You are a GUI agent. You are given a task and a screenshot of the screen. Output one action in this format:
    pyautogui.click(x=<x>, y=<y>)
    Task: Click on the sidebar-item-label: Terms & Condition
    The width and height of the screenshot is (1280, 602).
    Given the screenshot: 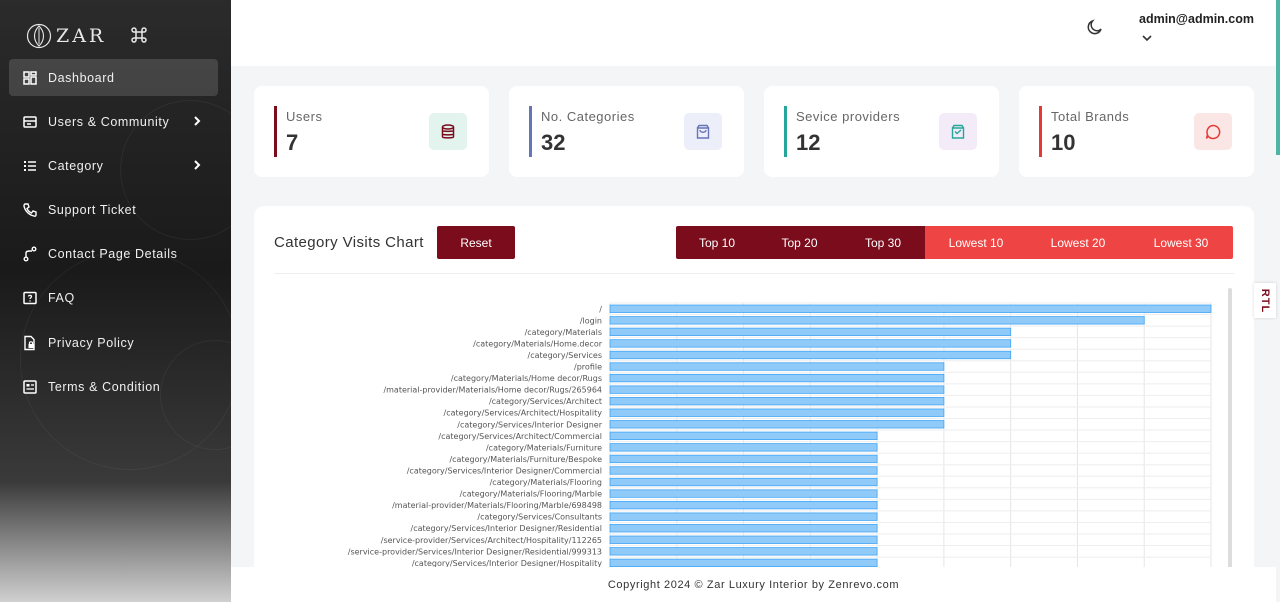 What is the action you would take?
    pyautogui.click(x=104, y=386)
    